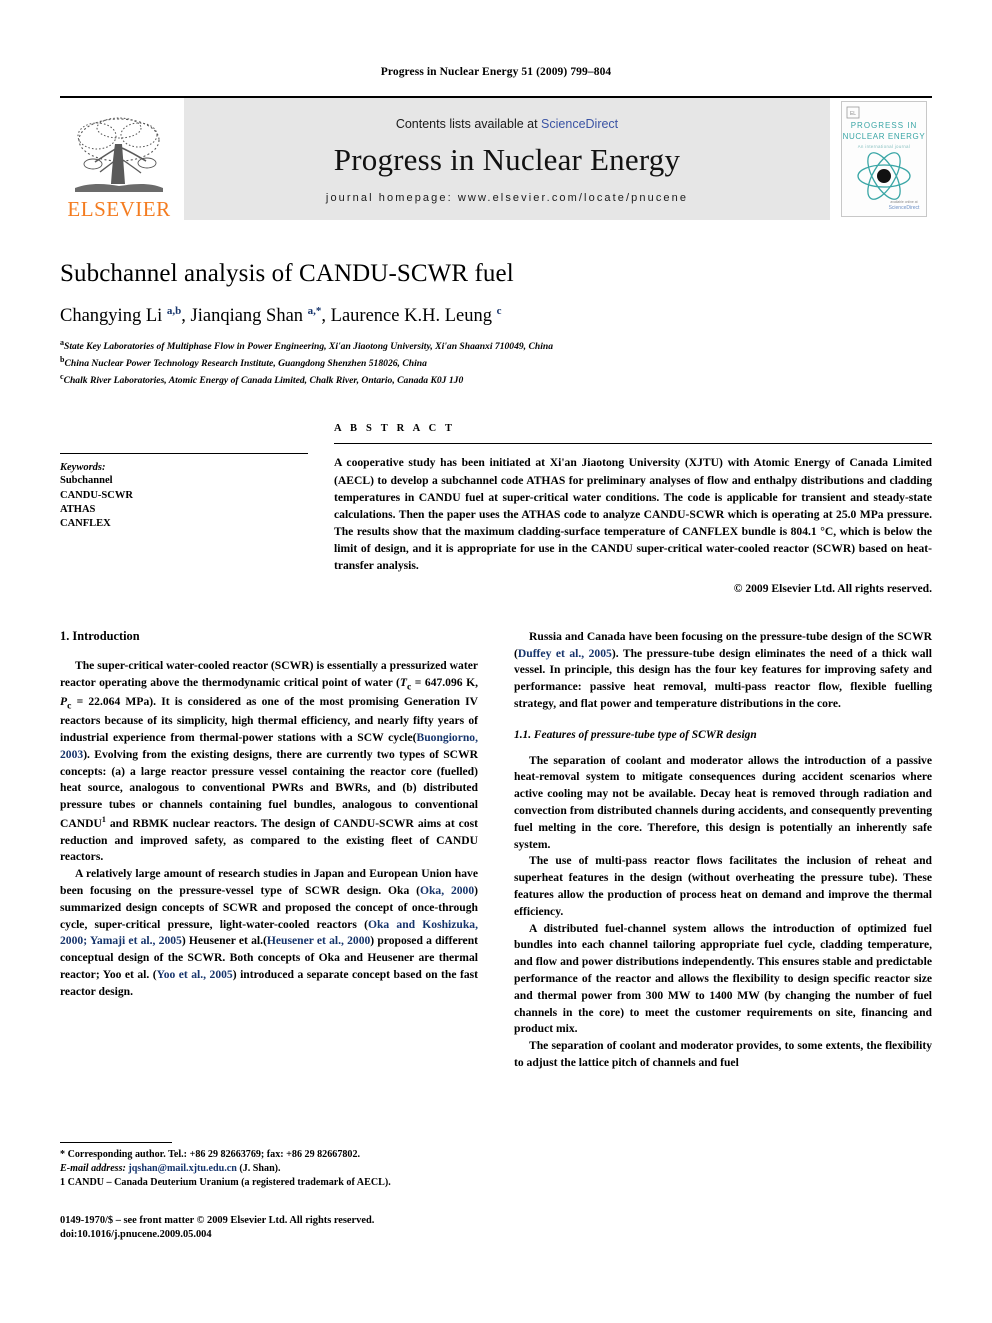  Describe the element at coordinates (93, 1169) in the screenshot. I see `email-label: E-mail address:` at that location.